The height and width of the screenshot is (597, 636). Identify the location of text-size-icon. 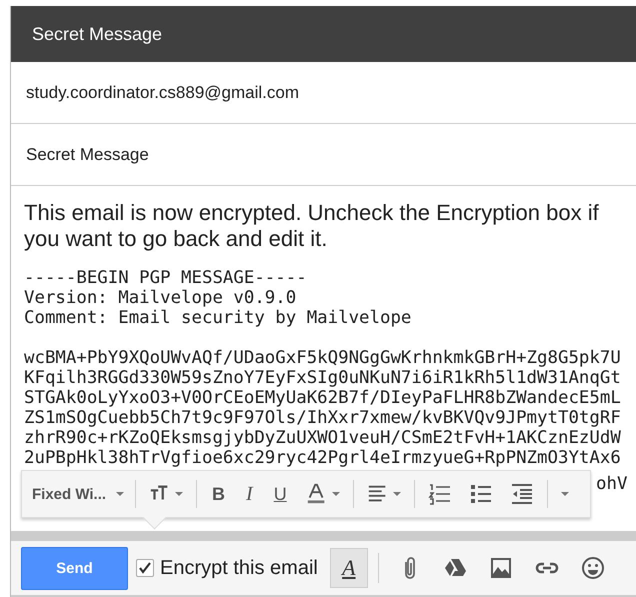
(159, 493).